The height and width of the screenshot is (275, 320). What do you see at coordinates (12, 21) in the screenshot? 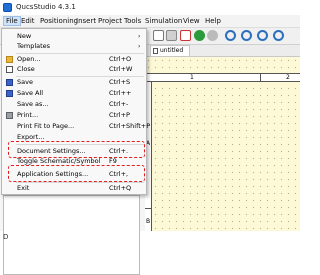
I see `menu-file: File` at bounding box center [12, 21].